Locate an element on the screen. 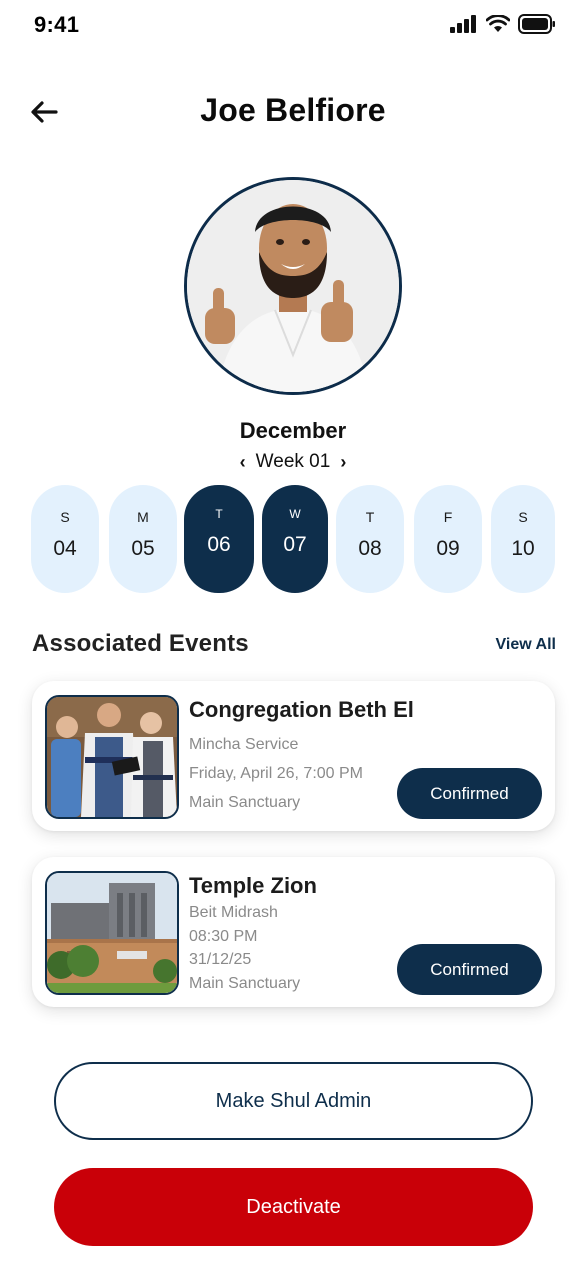 This screenshot has height=1268, width=586. day-pill-selected: T 06 is located at coordinates (219, 539).